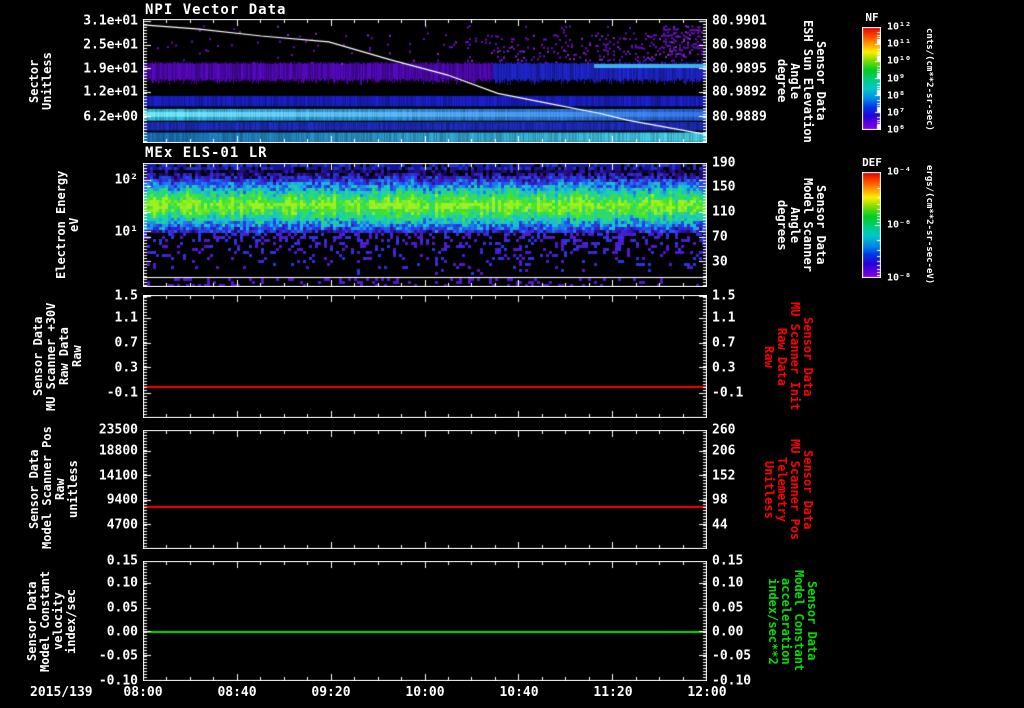 The width and height of the screenshot is (1024, 708). Describe the element at coordinates (907, 79) in the screenshot. I see `colorbar-nf-ticks: 10¹² 10¹¹ 10¹⁰ 10⁹ 10⁸ 10⁷ 10⁶` at that location.